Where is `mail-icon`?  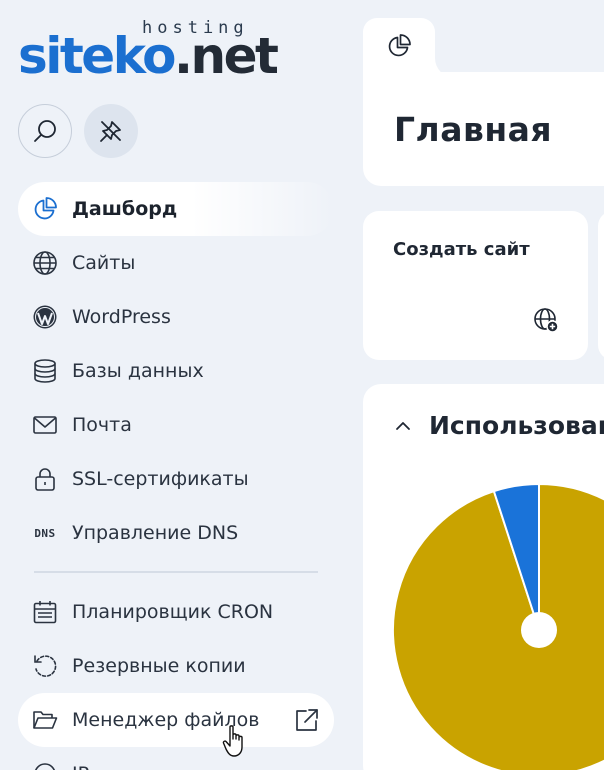
mail-icon is located at coordinates (45, 425).